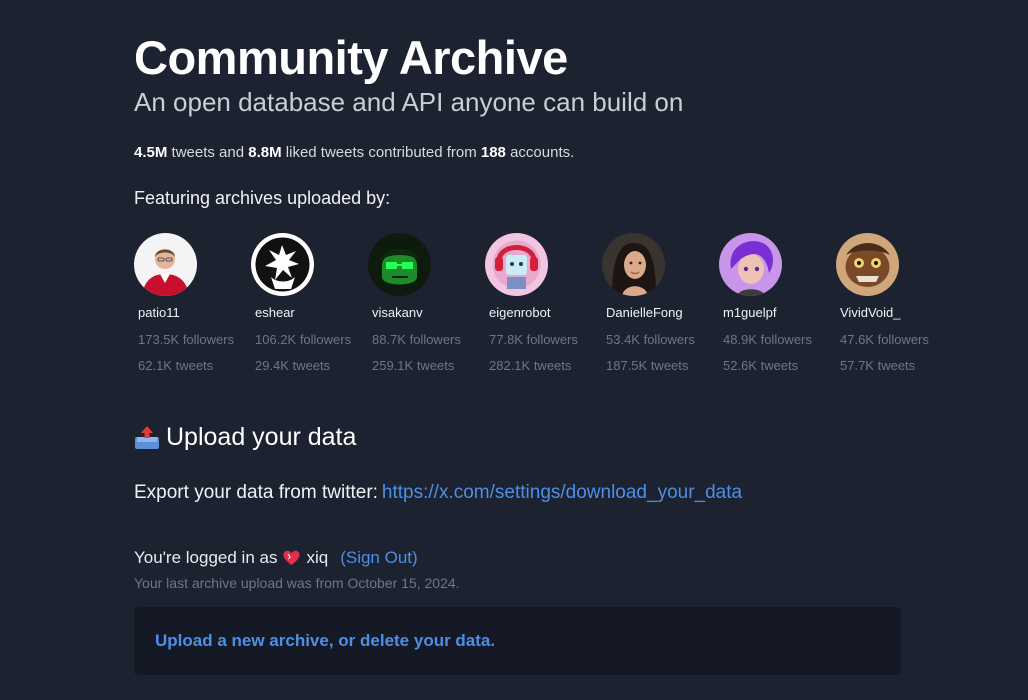 This screenshot has height=700, width=1028. I want to click on account-card-eshear: eshear 106.2K followers 29.4K tweets, so click(309, 303).